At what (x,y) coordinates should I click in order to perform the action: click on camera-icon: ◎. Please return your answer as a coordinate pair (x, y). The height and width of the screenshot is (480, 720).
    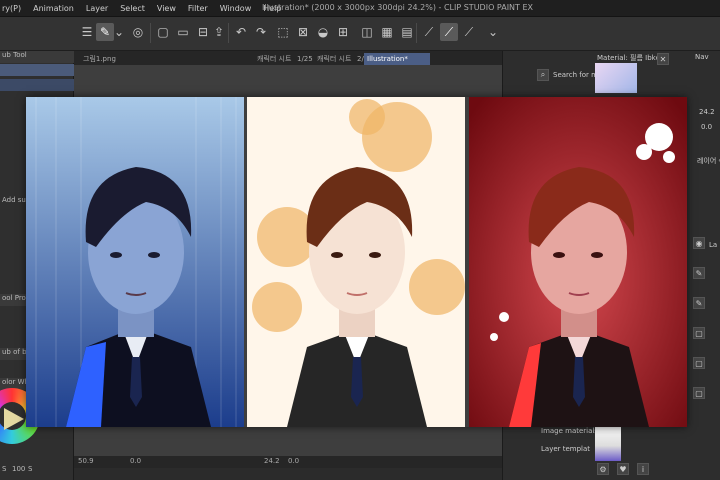
    Looking at the image, I should click on (138, 32).